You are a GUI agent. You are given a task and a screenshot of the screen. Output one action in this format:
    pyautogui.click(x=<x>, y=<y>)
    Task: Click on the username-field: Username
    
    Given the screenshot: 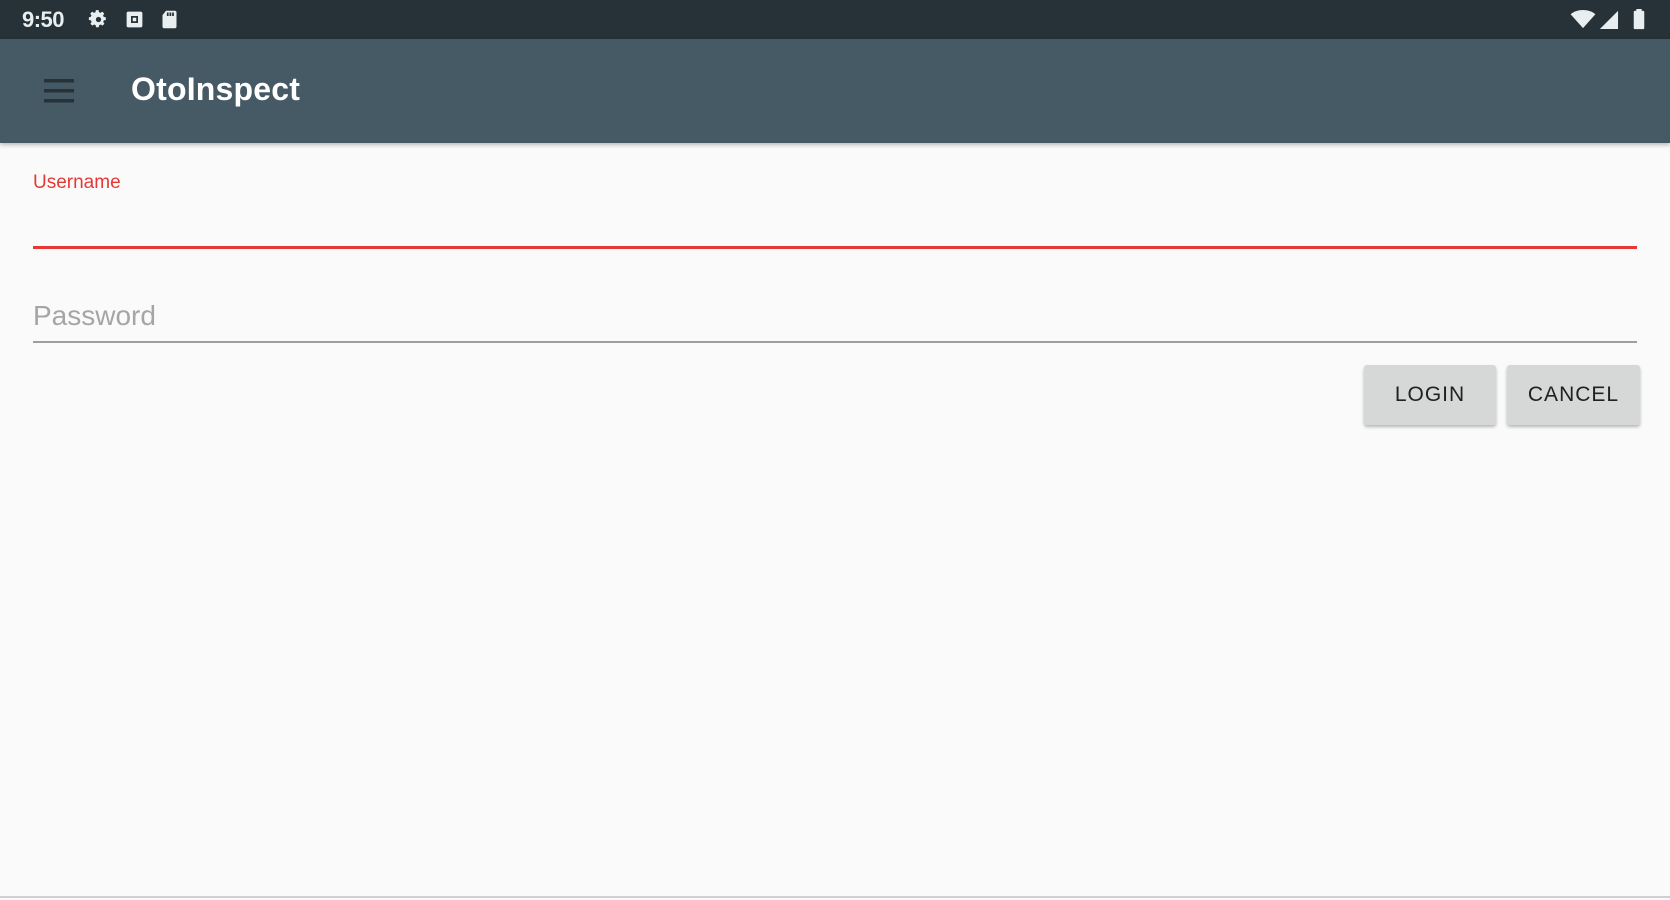 What is the action you would take?
    pyautogui.click(x=835, y=209)
    